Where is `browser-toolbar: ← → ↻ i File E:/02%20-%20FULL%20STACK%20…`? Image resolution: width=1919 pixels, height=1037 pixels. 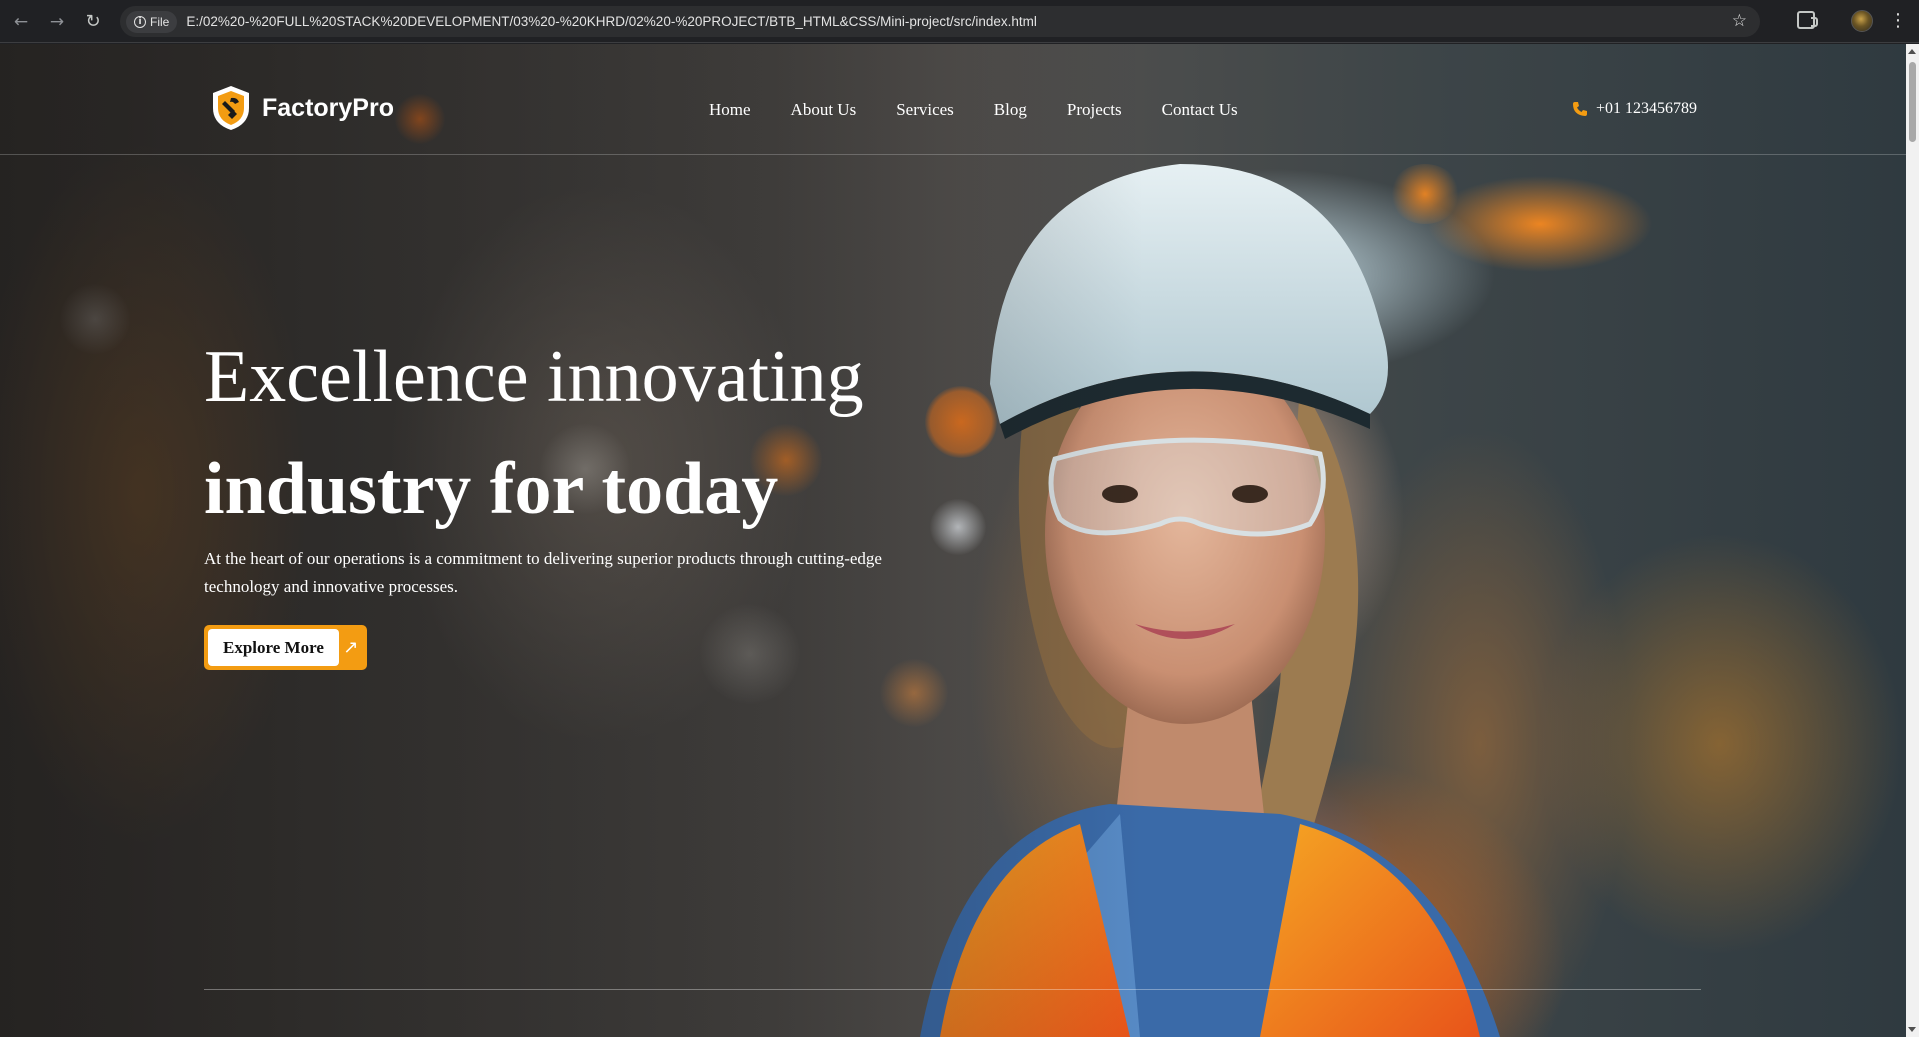 browser-toolbar: ← → ↻ i File E:/02%20-%20FULL%20STACK%20… is located at coordinates (959, 21).